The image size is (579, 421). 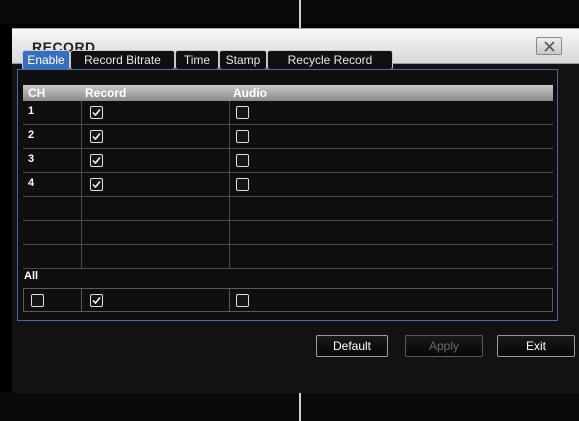 What do you see at coordinates (288, 93) in the screenshot?
I see `table-header: CH Record Audio` at bounding box center [288, 93].